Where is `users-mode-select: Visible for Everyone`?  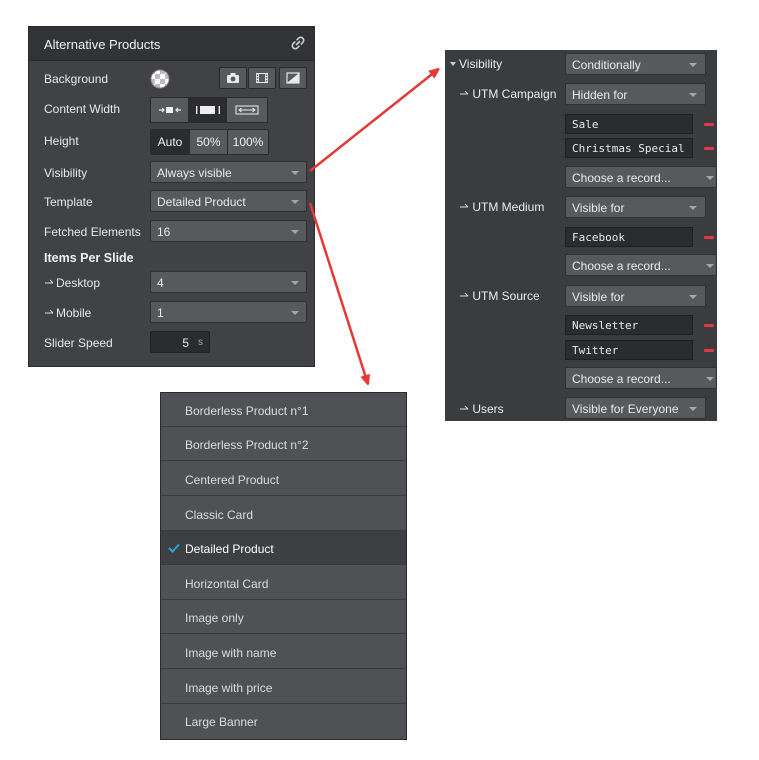 users-mode-select: Visible for Everyone is located at coordinates (635, 408).